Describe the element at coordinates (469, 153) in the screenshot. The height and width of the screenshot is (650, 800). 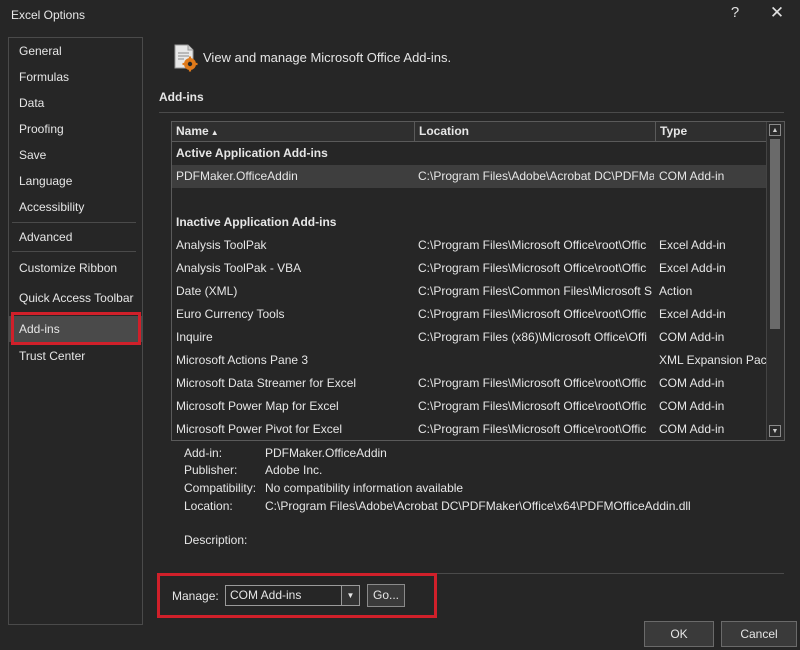
I see `table-group-header: Active Application Add-ins` at that location.